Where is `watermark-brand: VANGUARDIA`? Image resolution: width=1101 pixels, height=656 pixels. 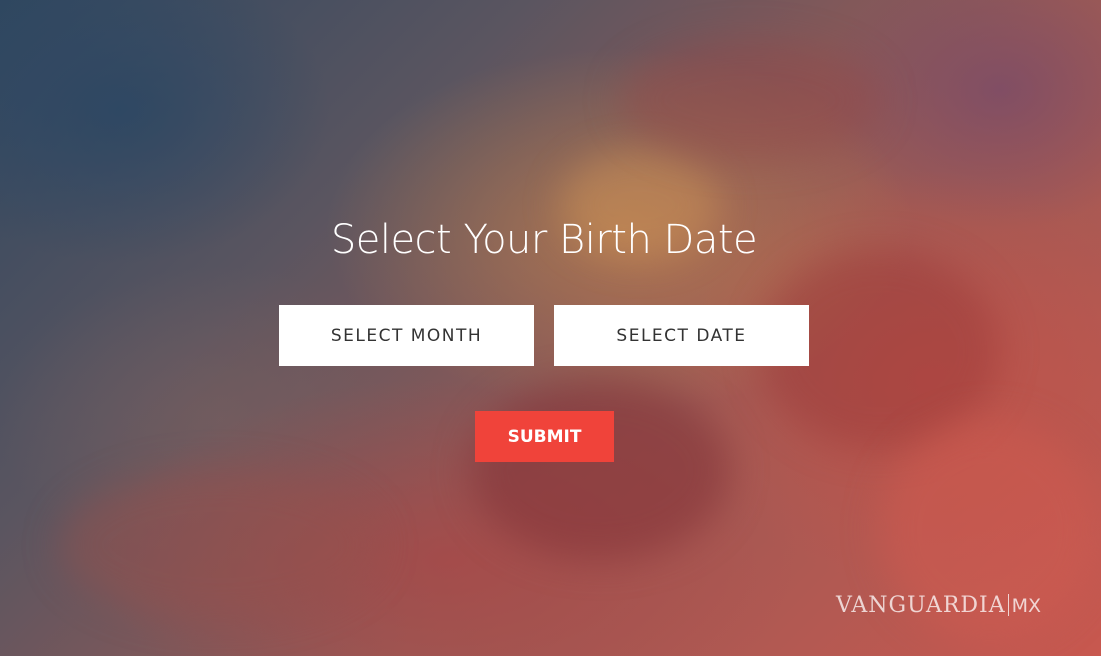 watermark-brand: VANGUARDIA is located at coordinates (921, 605).